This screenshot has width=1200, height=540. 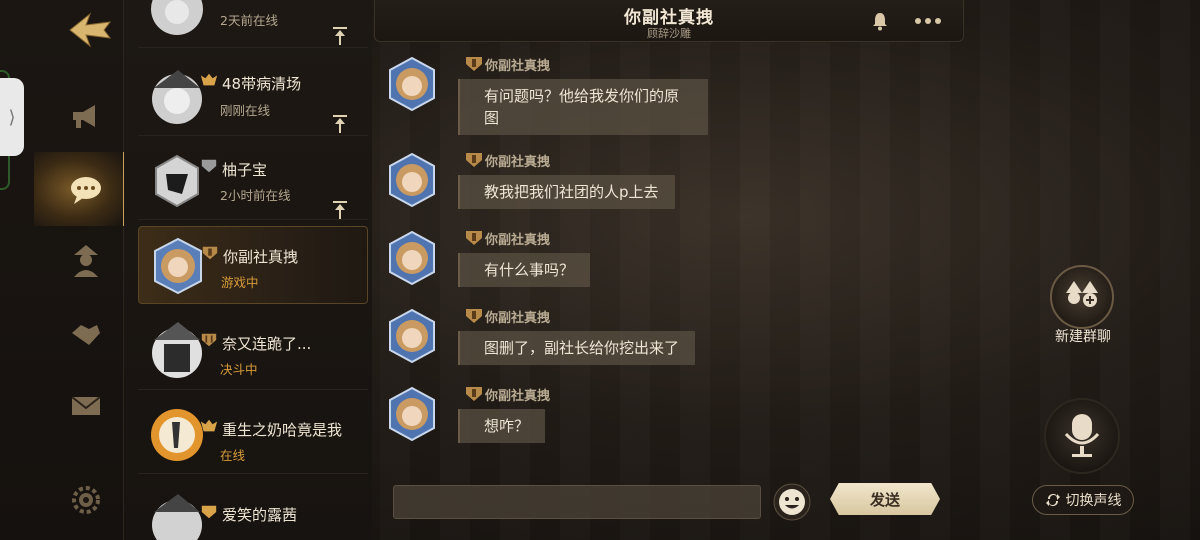 I want to click on contact-item: 重生之奶哈竟是我 在线, so click(x=253, y=435).